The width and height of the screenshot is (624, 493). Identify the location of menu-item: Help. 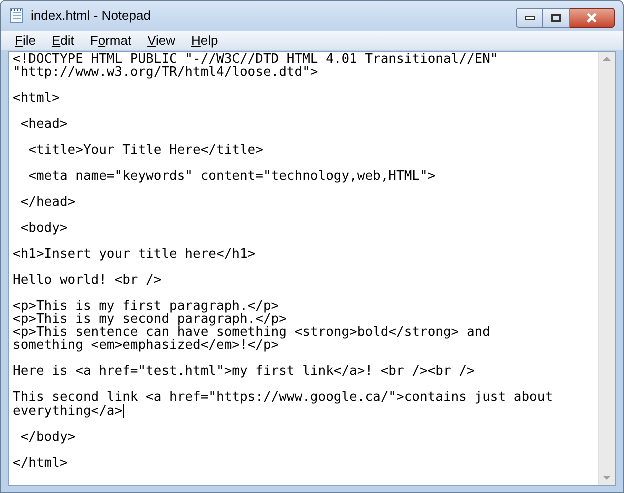
(205, 40).